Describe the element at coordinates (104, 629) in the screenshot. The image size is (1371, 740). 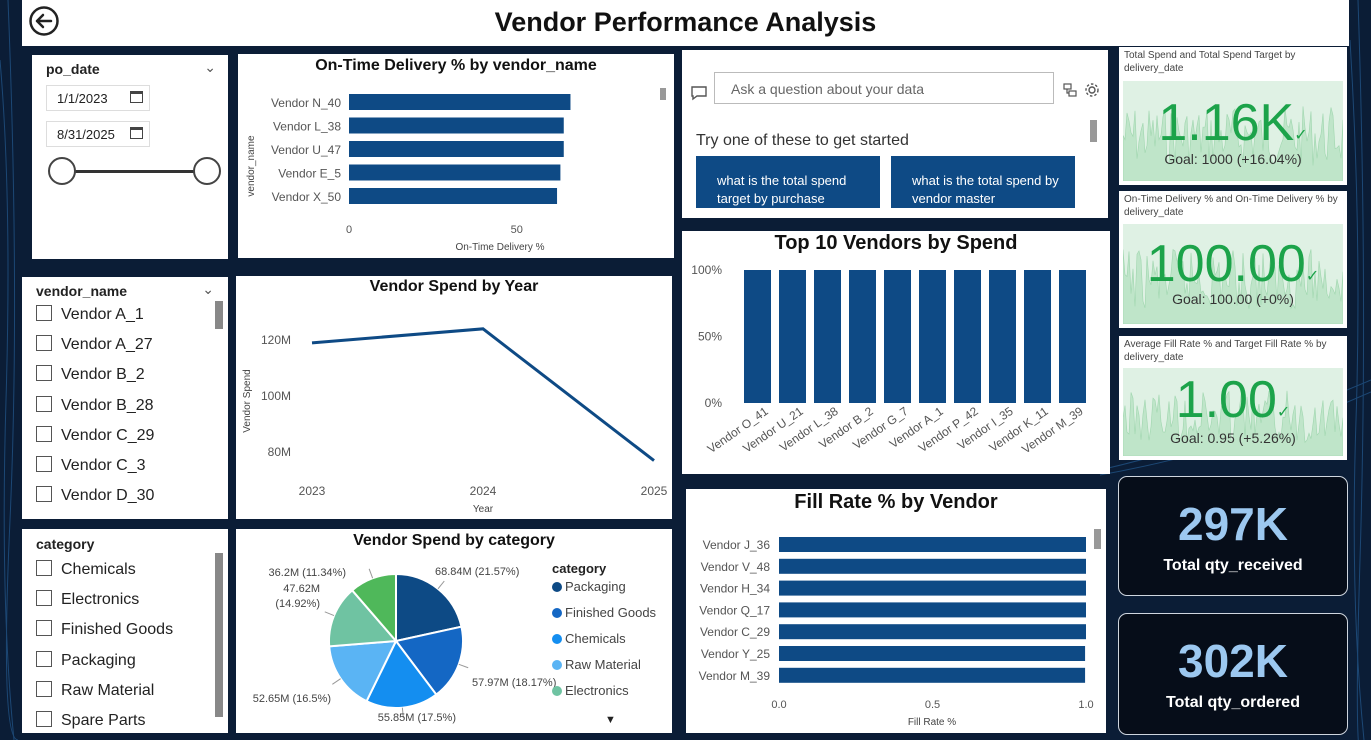
I see `checkbox-item: Finished Goods` at that location.